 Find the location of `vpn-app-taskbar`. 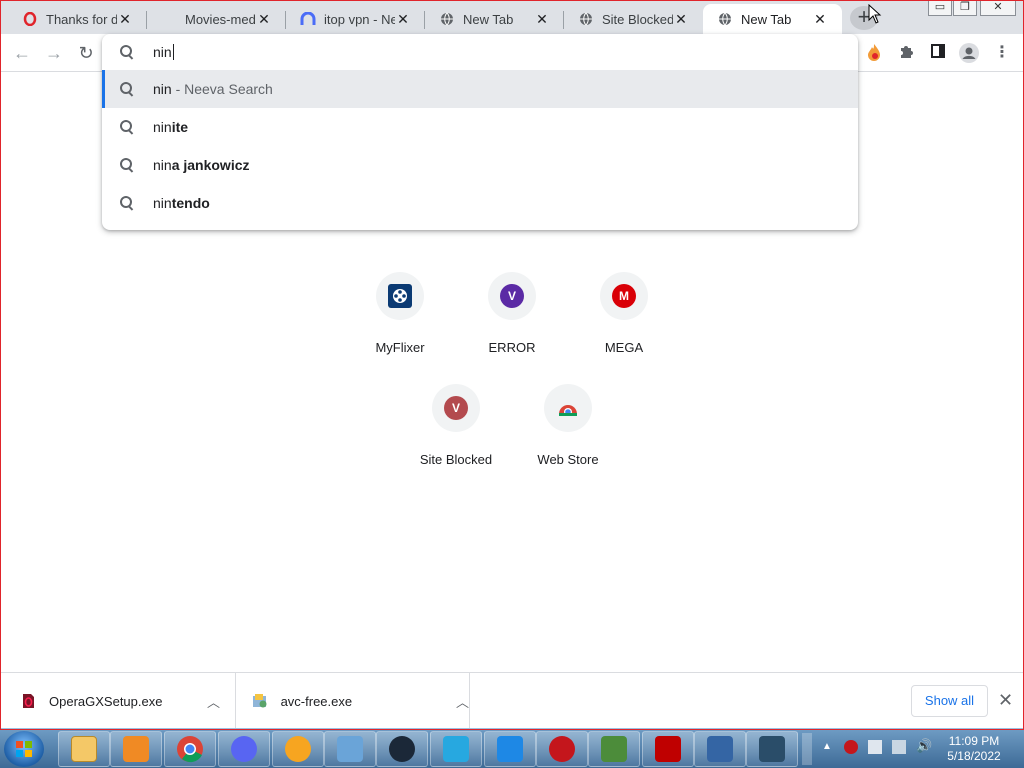

vpn-app-taskbar is located at coordinates (298, 749).